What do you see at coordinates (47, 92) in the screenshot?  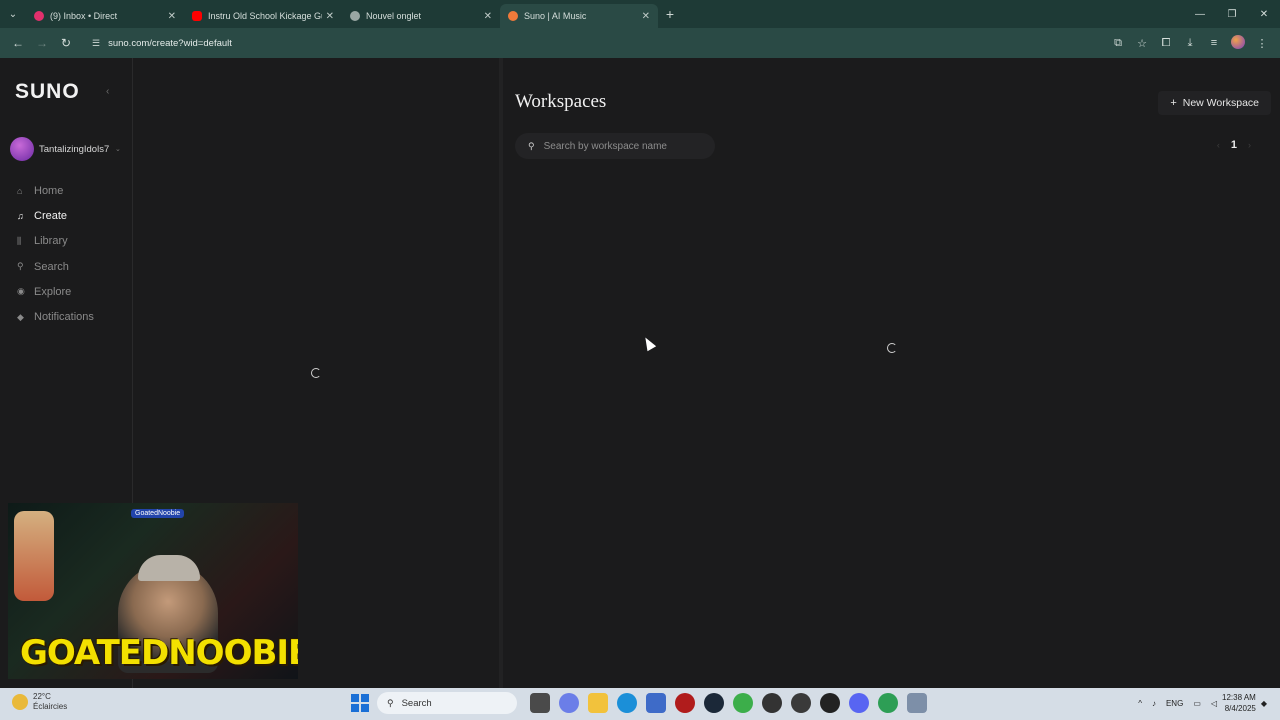 I see `suno-logo: SUNO` at bounding box center [47, 92].